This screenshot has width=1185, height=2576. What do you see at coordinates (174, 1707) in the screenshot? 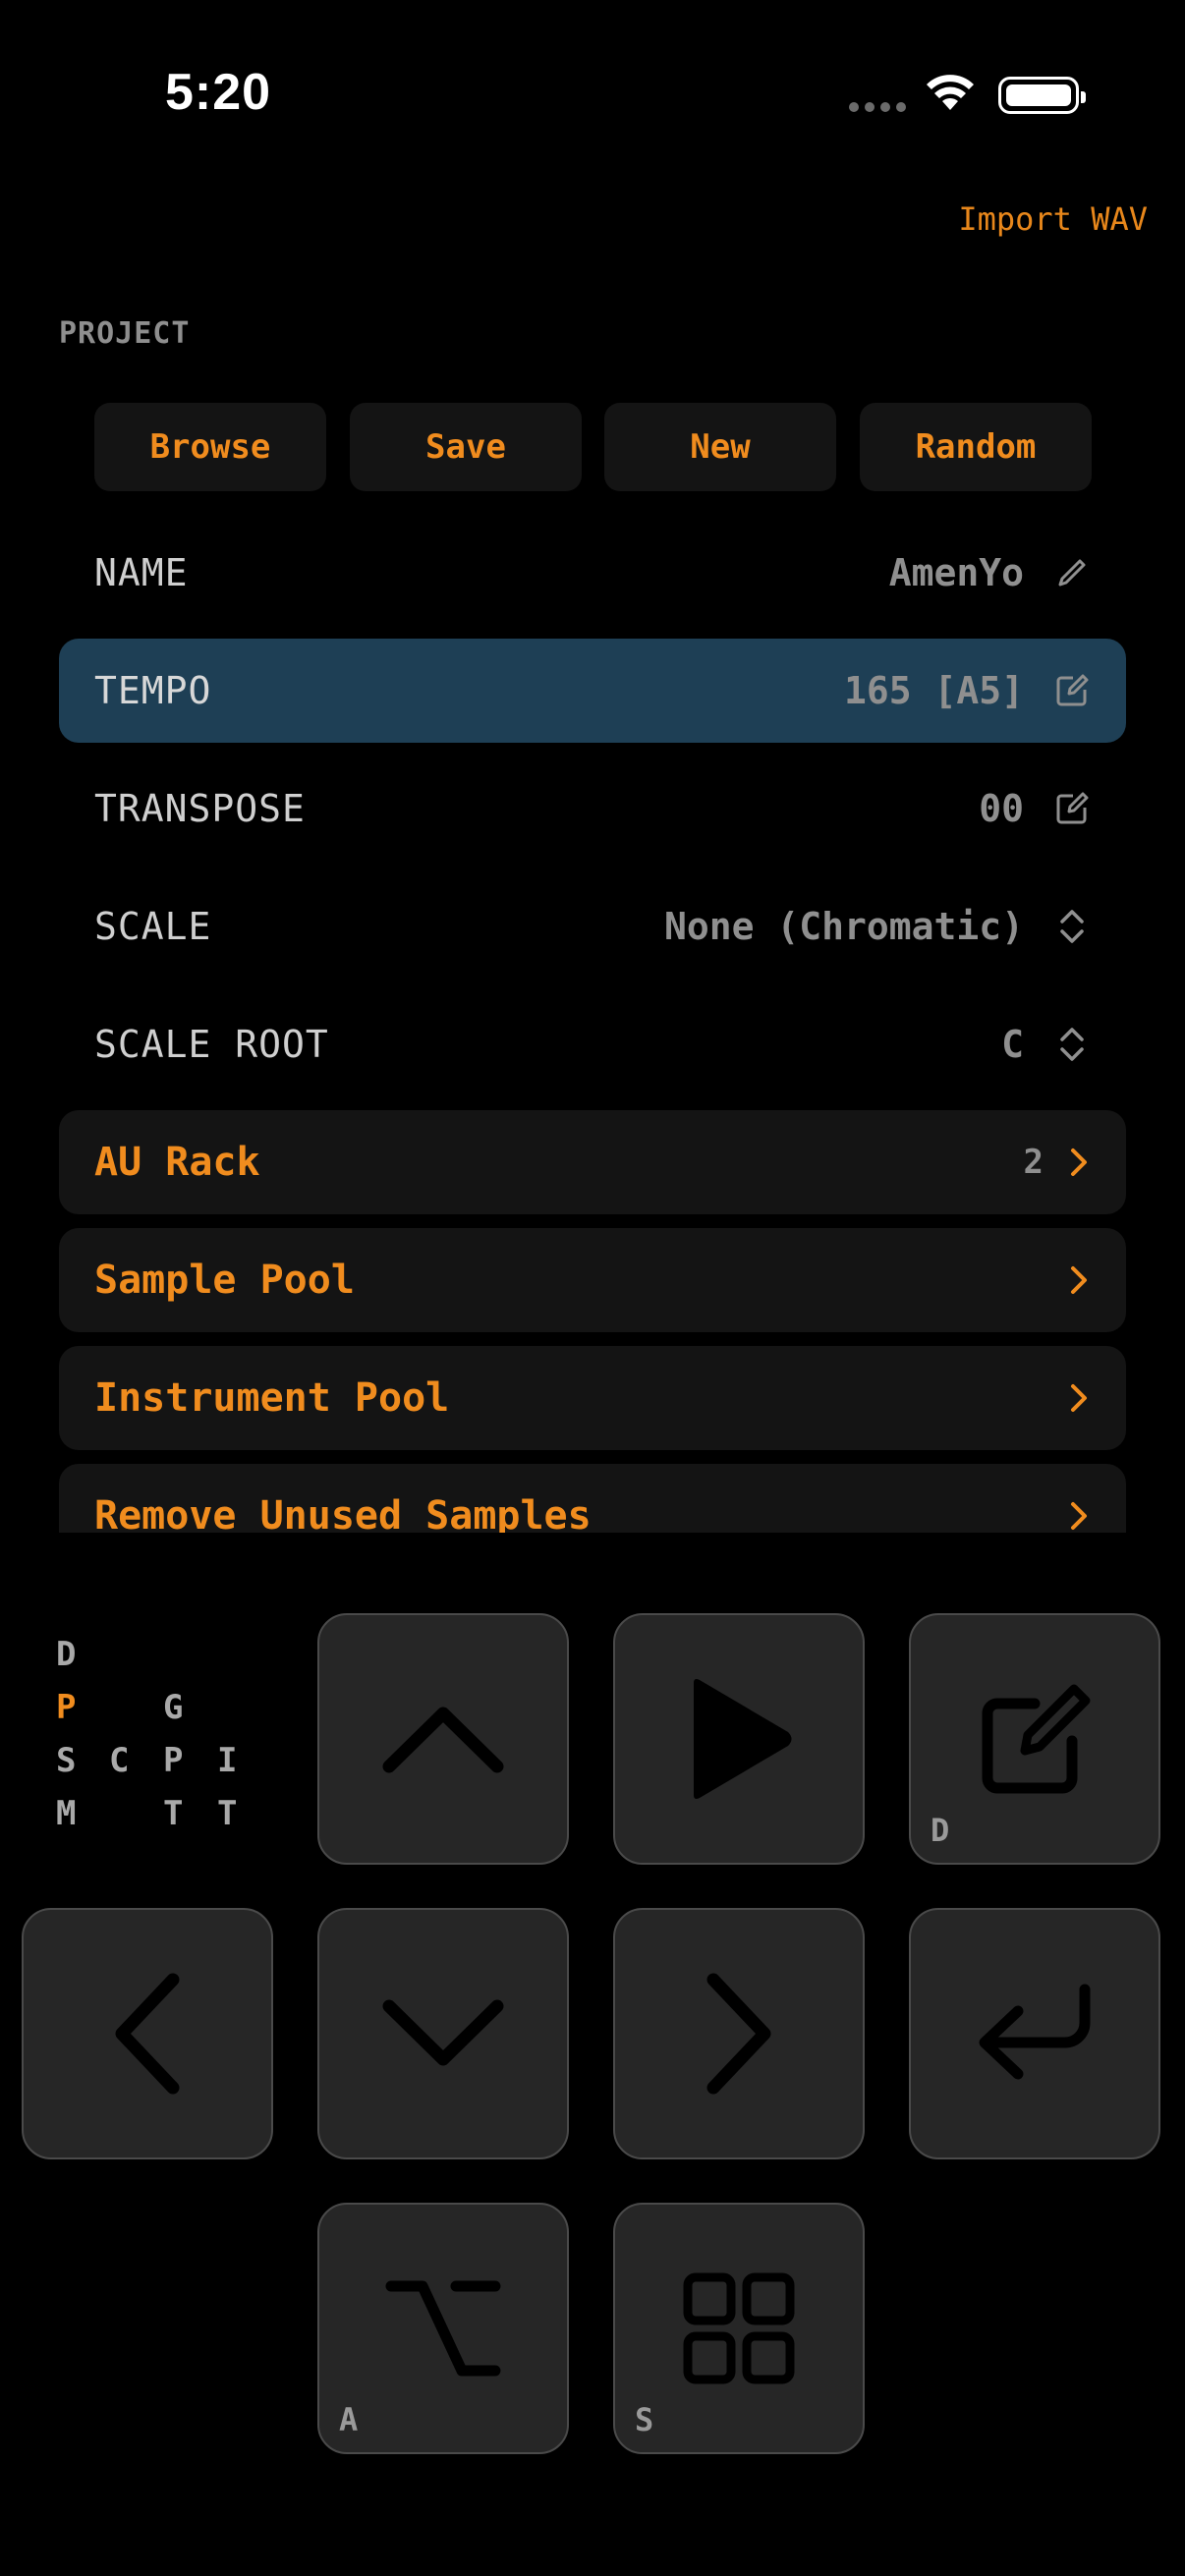
I see `mode-letter-g: G` at bounding box center [174, 1707].